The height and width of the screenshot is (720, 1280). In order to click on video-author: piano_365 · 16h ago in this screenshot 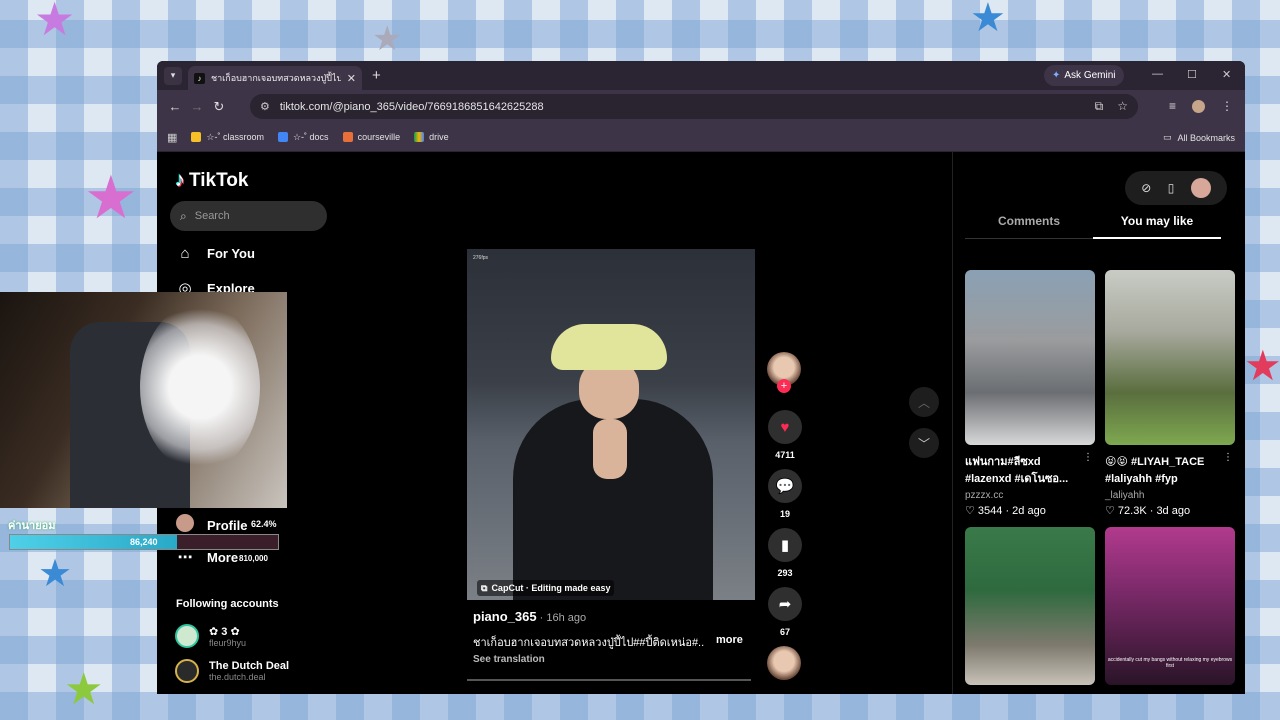, I will do `click(529, 616)`.